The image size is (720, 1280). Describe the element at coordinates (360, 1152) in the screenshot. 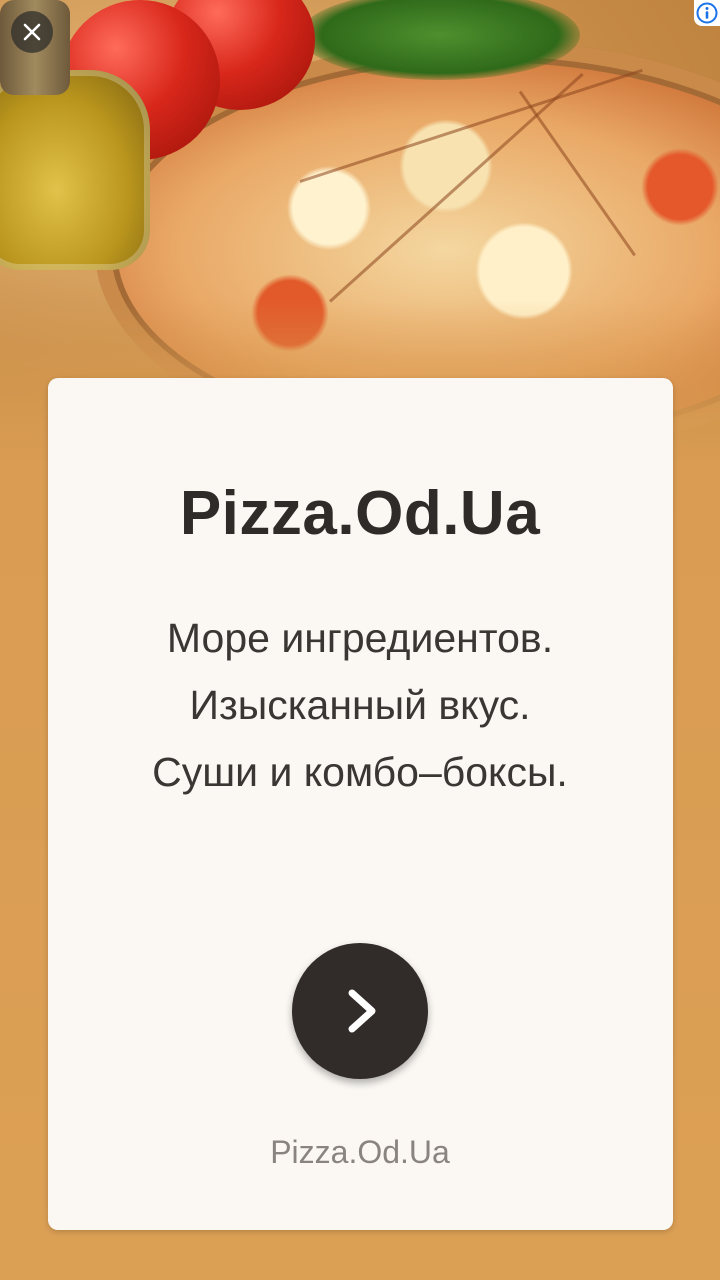

I see `ad-domain-link: Pizza.Od.Ua` at that location.